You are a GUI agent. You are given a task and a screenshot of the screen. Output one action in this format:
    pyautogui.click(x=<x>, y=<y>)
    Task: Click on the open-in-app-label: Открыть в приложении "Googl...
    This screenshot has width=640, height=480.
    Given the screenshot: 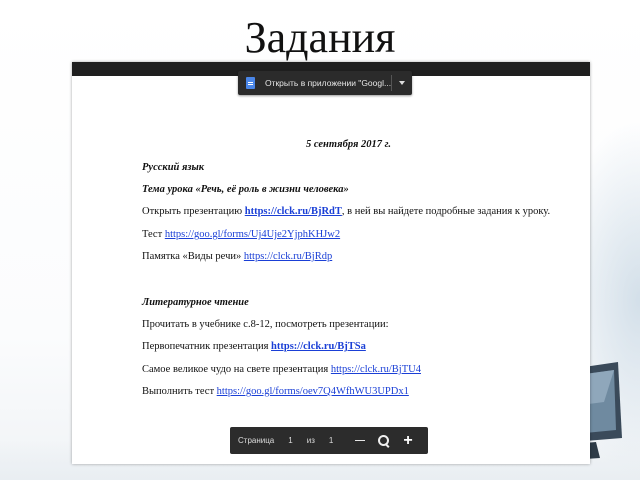 What is the action you would take?
    pyautogui.click(x=328, y=83)
    